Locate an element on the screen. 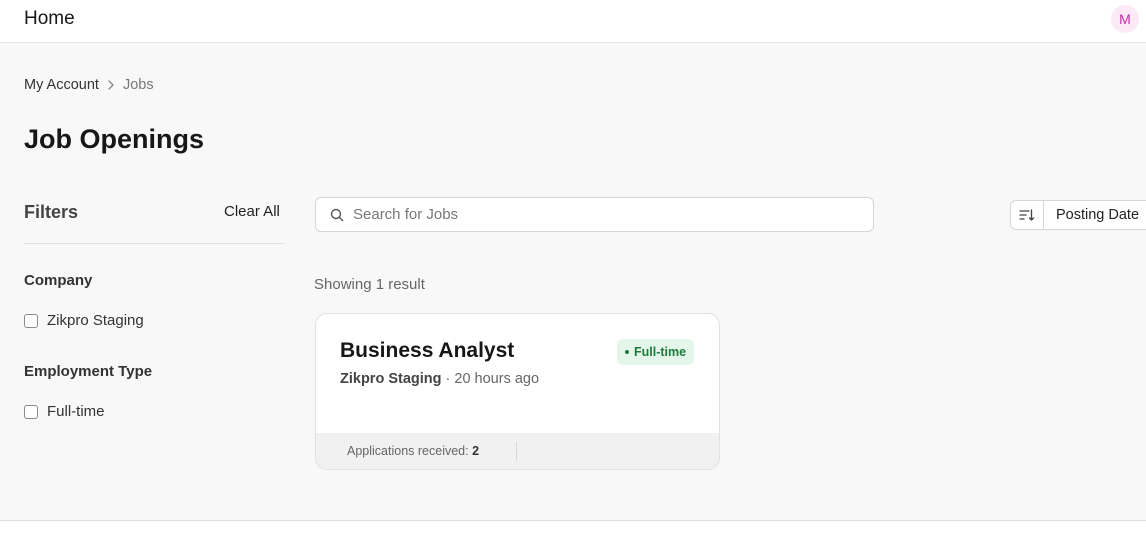  job-card-footer: Applications received: 2 is located at coordinates (517, 451).